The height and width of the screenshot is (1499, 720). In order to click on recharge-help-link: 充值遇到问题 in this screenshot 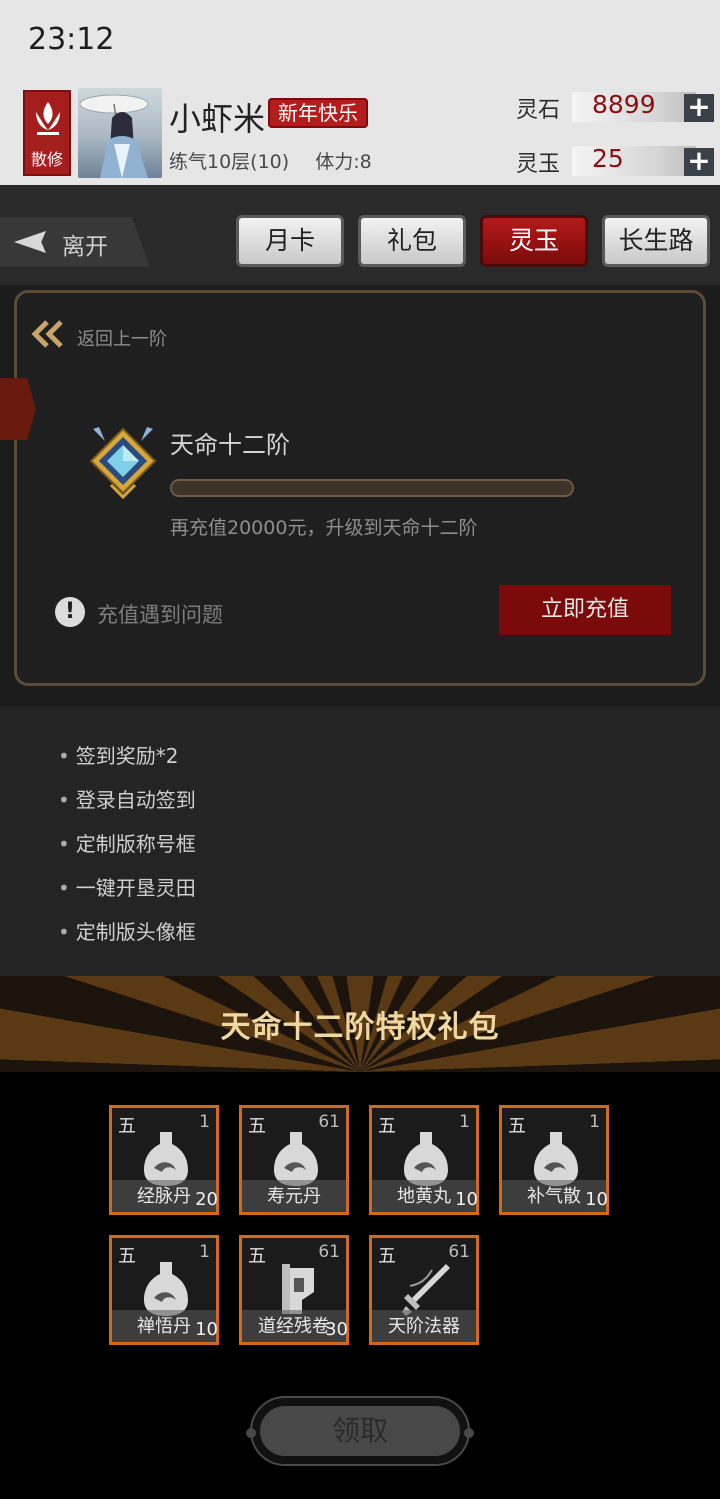, I will do `click(160, 614)`.